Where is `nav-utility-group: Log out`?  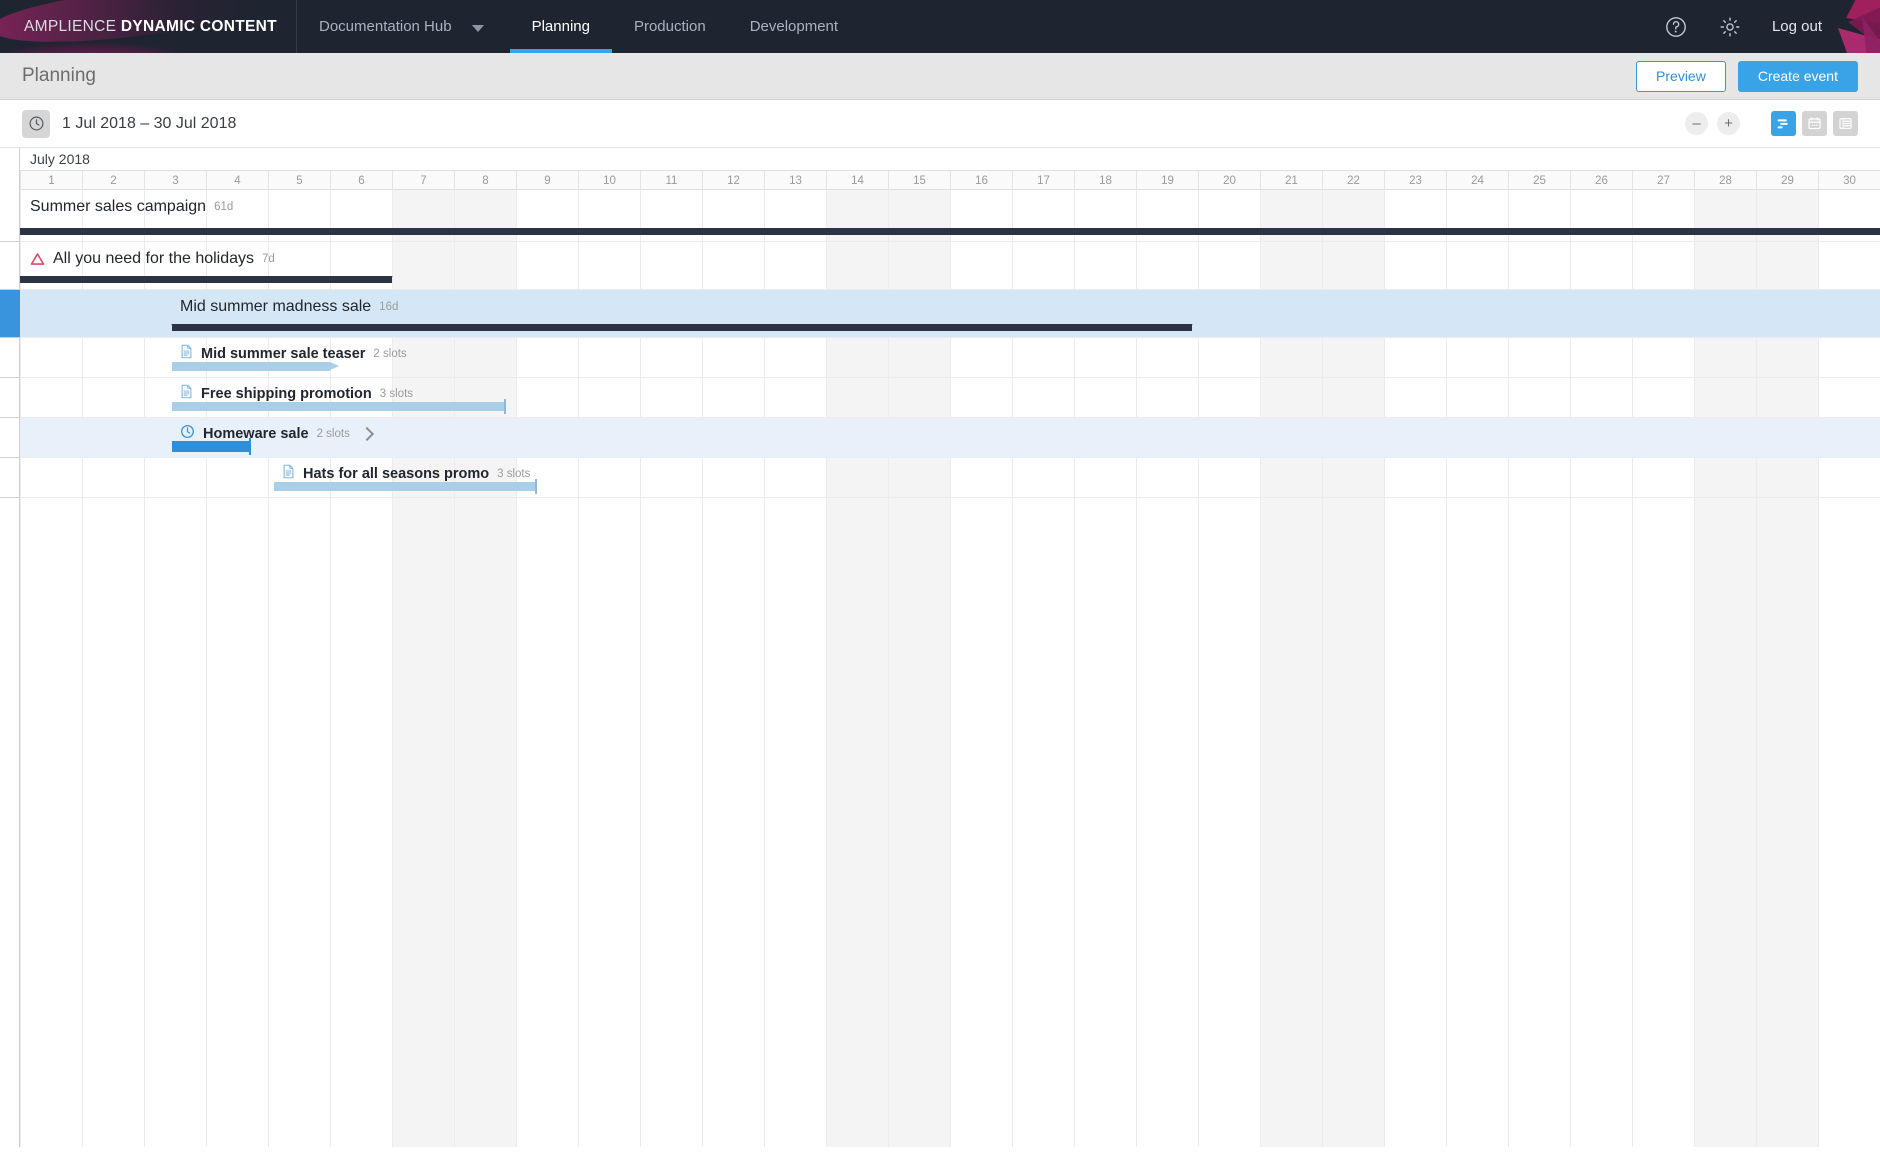
nav-utility-group: Log out is located at coordinates (1772, 26).